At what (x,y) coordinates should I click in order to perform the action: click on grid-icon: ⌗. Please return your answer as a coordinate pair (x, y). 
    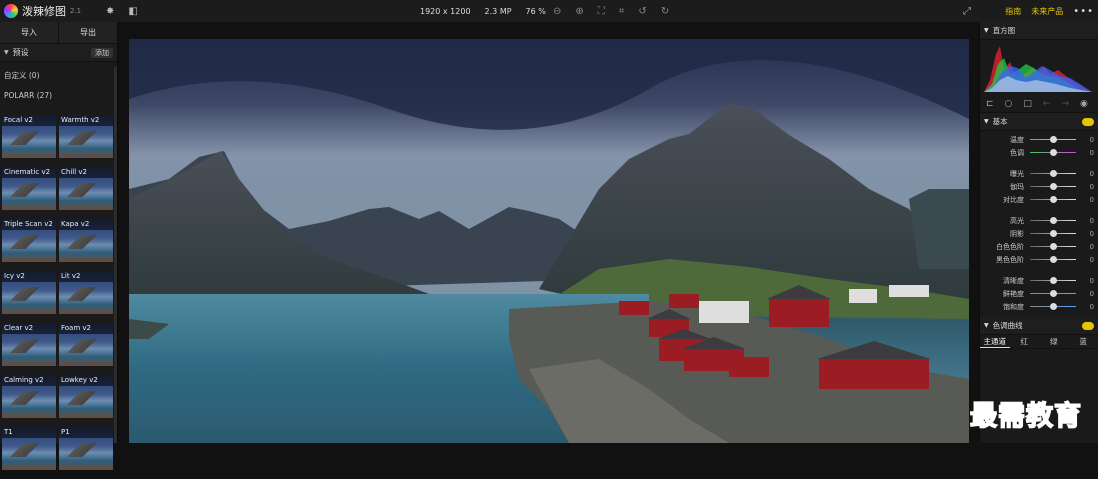
    Looking at the image, I should click on (622, 11).